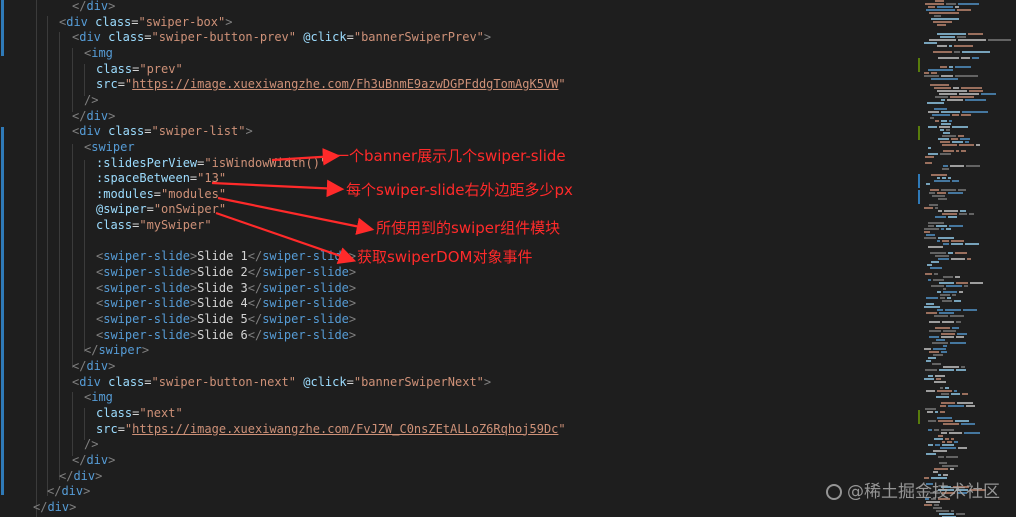 The image size is (1016, 517). Describe the element at coordinates (966, 258) in the screenshot. I see `minimap` at that location.